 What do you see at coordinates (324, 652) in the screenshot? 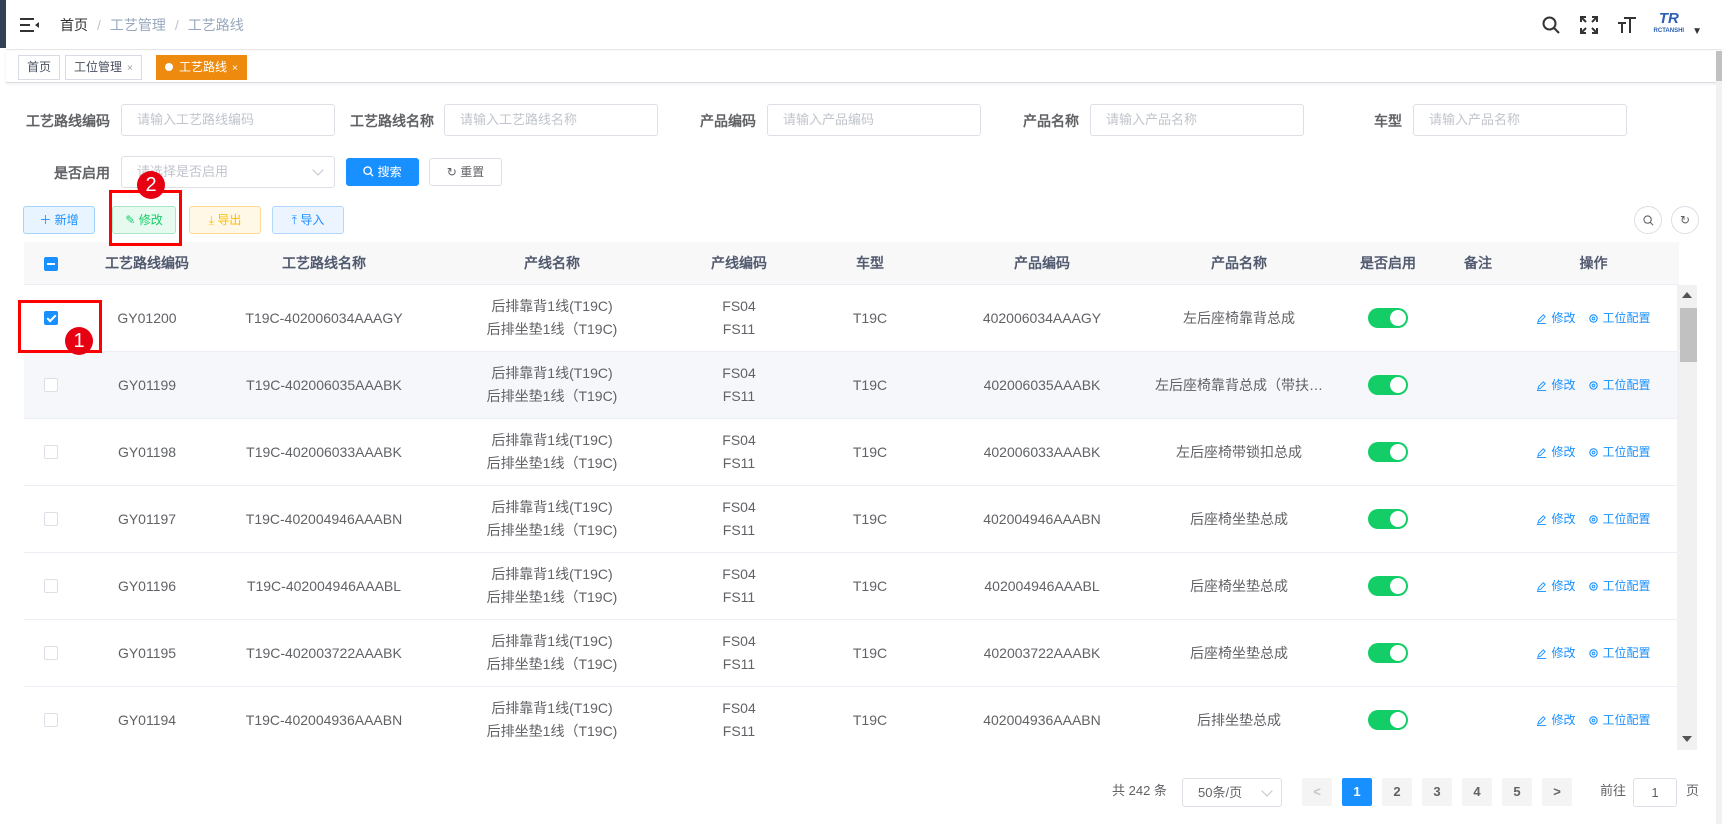
I see `route-name: T19C-402003722AAABK` at bounding box center [324, 652].